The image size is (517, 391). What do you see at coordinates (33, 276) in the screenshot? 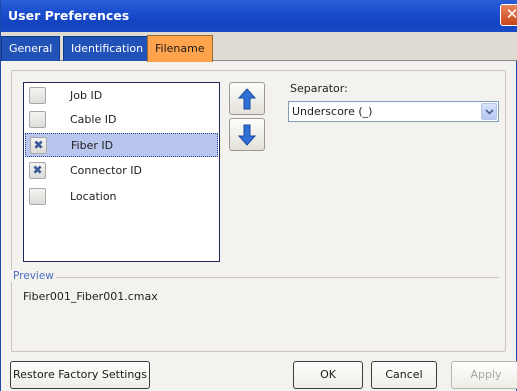
I see `preview-legend: Preview` at bounding box center [33, 276].